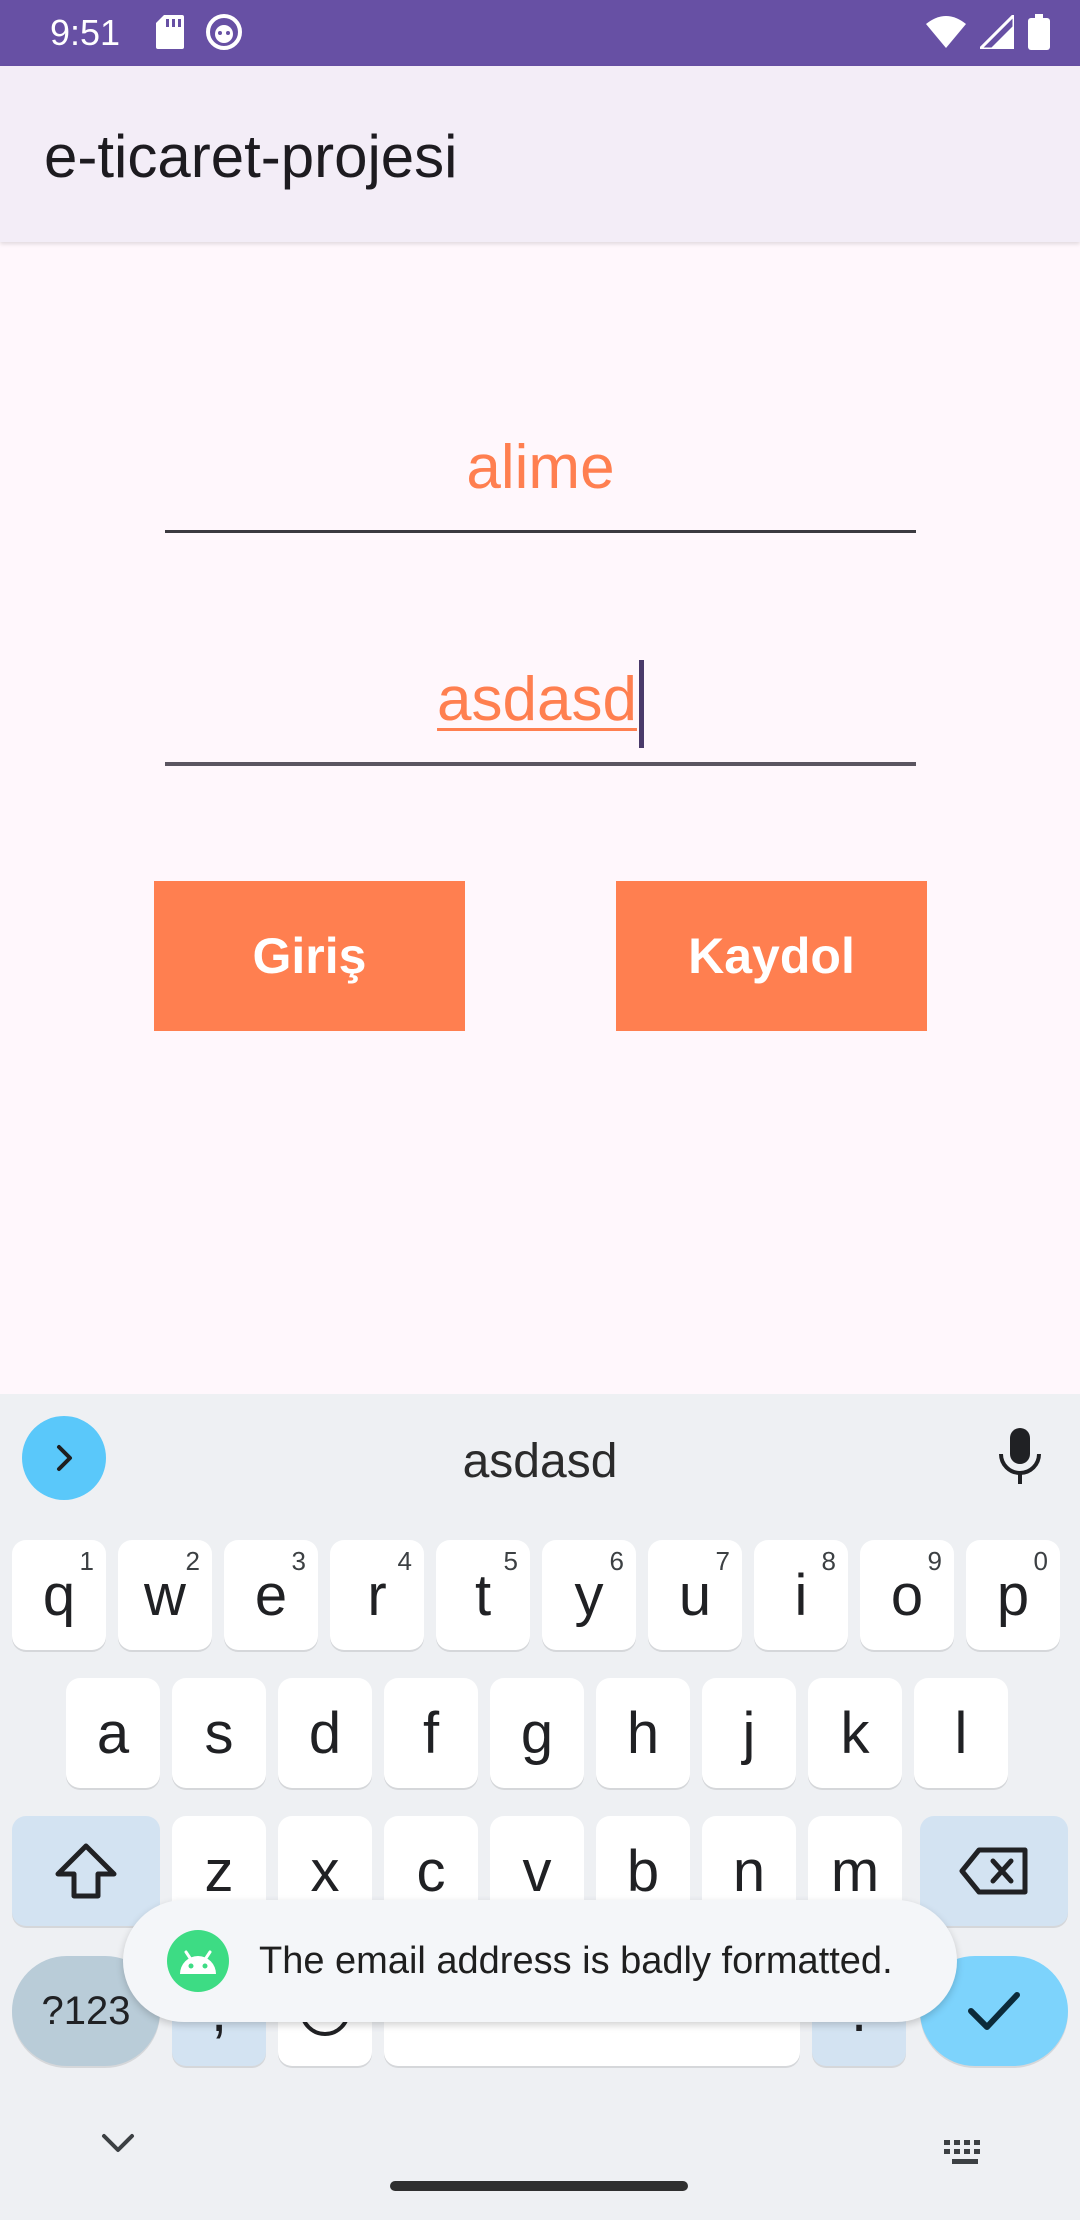  Describe the element at coordinates (170, 34) in the screenshot. I see `sd-card-icon` at that location.